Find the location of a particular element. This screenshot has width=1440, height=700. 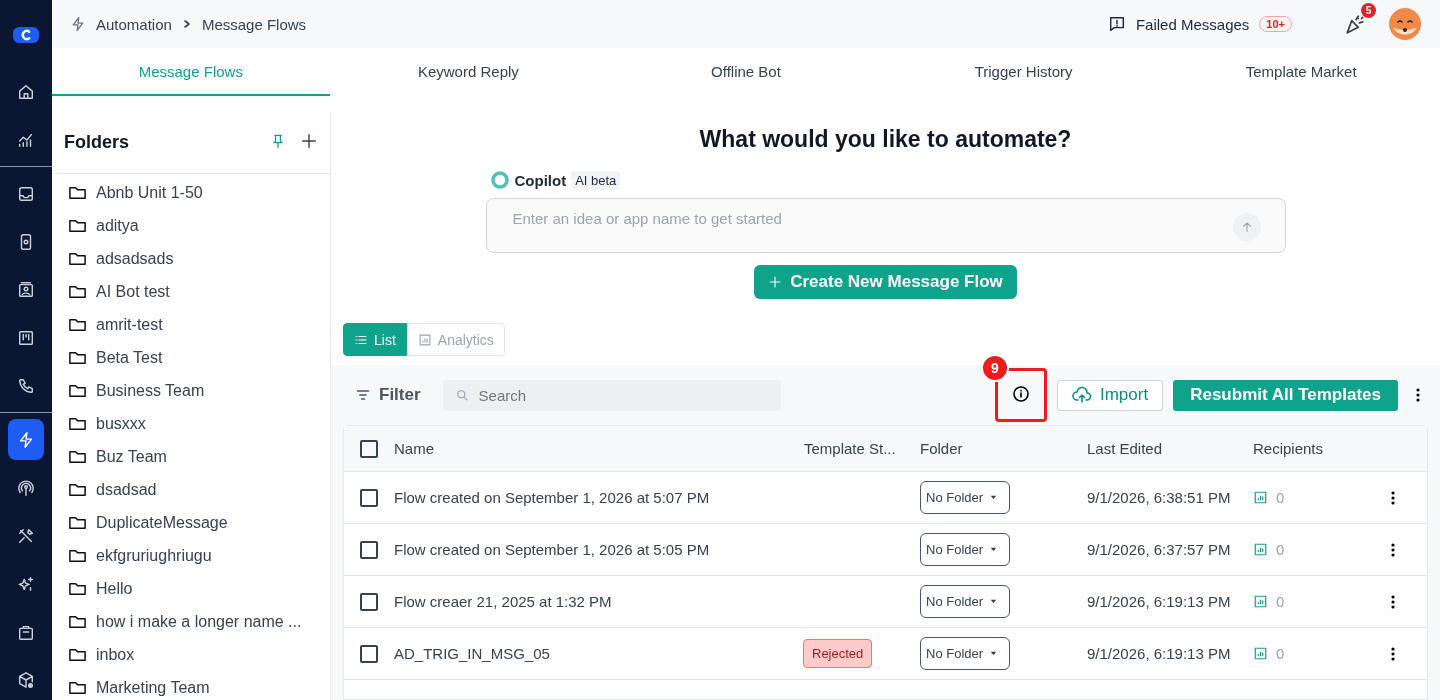

contact-card-icon is located at coordinates (26, 289).